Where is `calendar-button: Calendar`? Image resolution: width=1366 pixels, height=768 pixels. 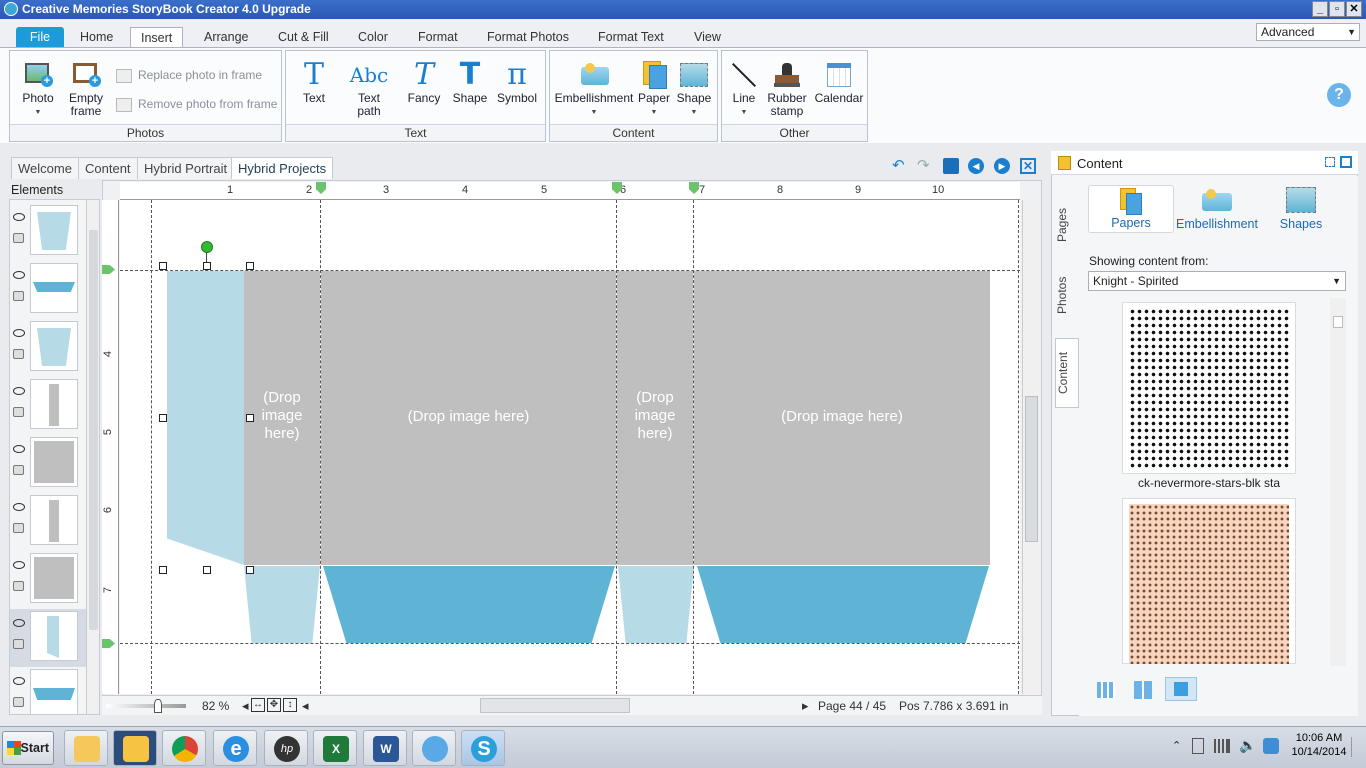
calendar-button: Calendar is located at coordinates (839, 83).